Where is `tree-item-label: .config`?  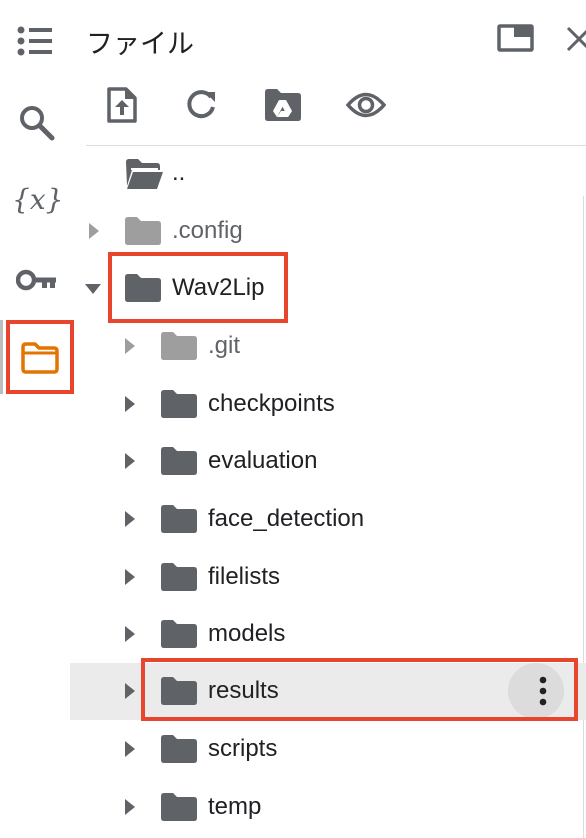
tree-item-label: .config is located at coordinates (207, 230).